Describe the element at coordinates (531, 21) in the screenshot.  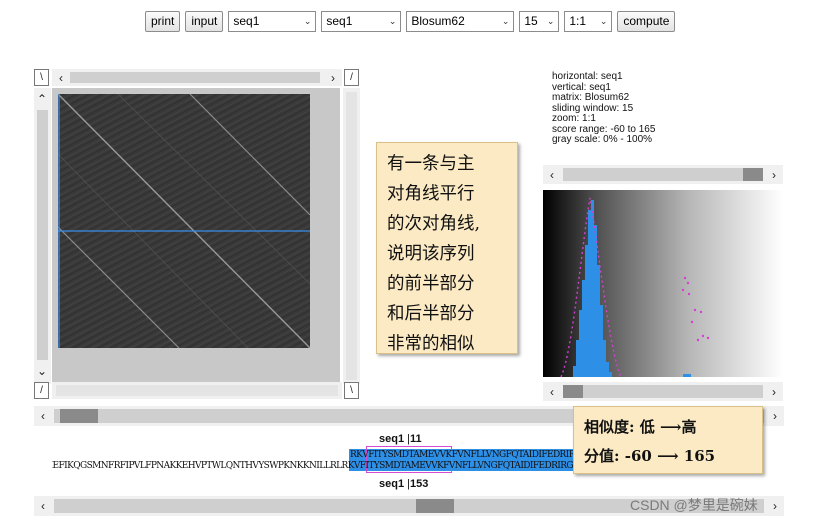
I see `window-value: 15` at that location.